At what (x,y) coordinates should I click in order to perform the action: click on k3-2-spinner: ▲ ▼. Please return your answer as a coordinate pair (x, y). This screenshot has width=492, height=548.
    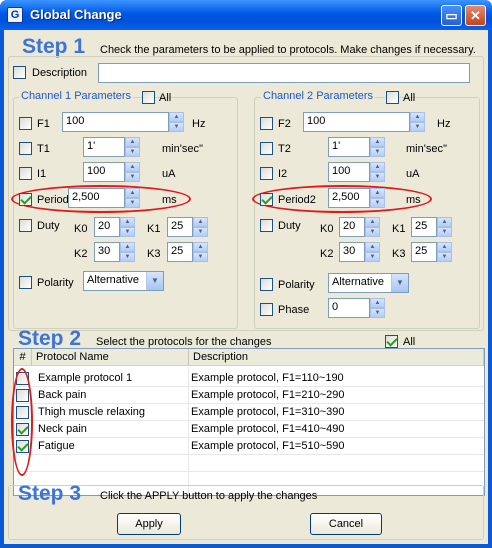
    Looking at the image, I should click on (444, 252).